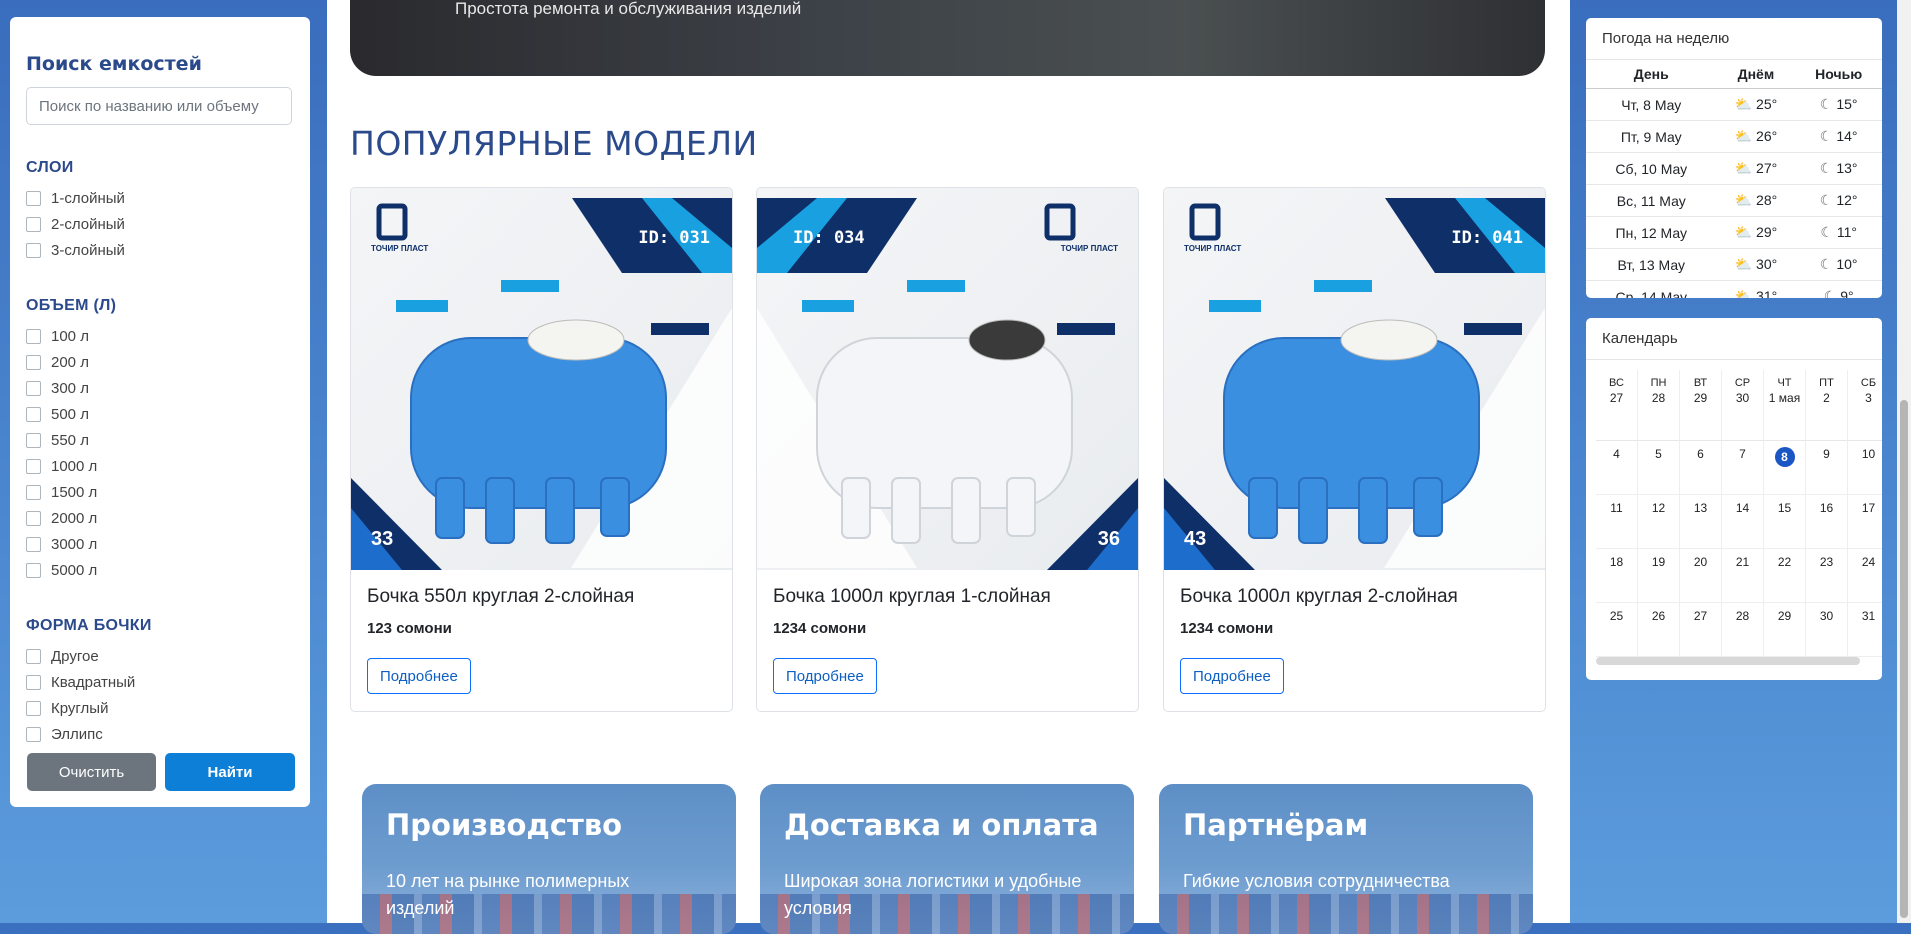  What do you see at coordinates (160, 336) in the screenshot?
I see `volume-option: 100 л` at bounding box center [160, 336].